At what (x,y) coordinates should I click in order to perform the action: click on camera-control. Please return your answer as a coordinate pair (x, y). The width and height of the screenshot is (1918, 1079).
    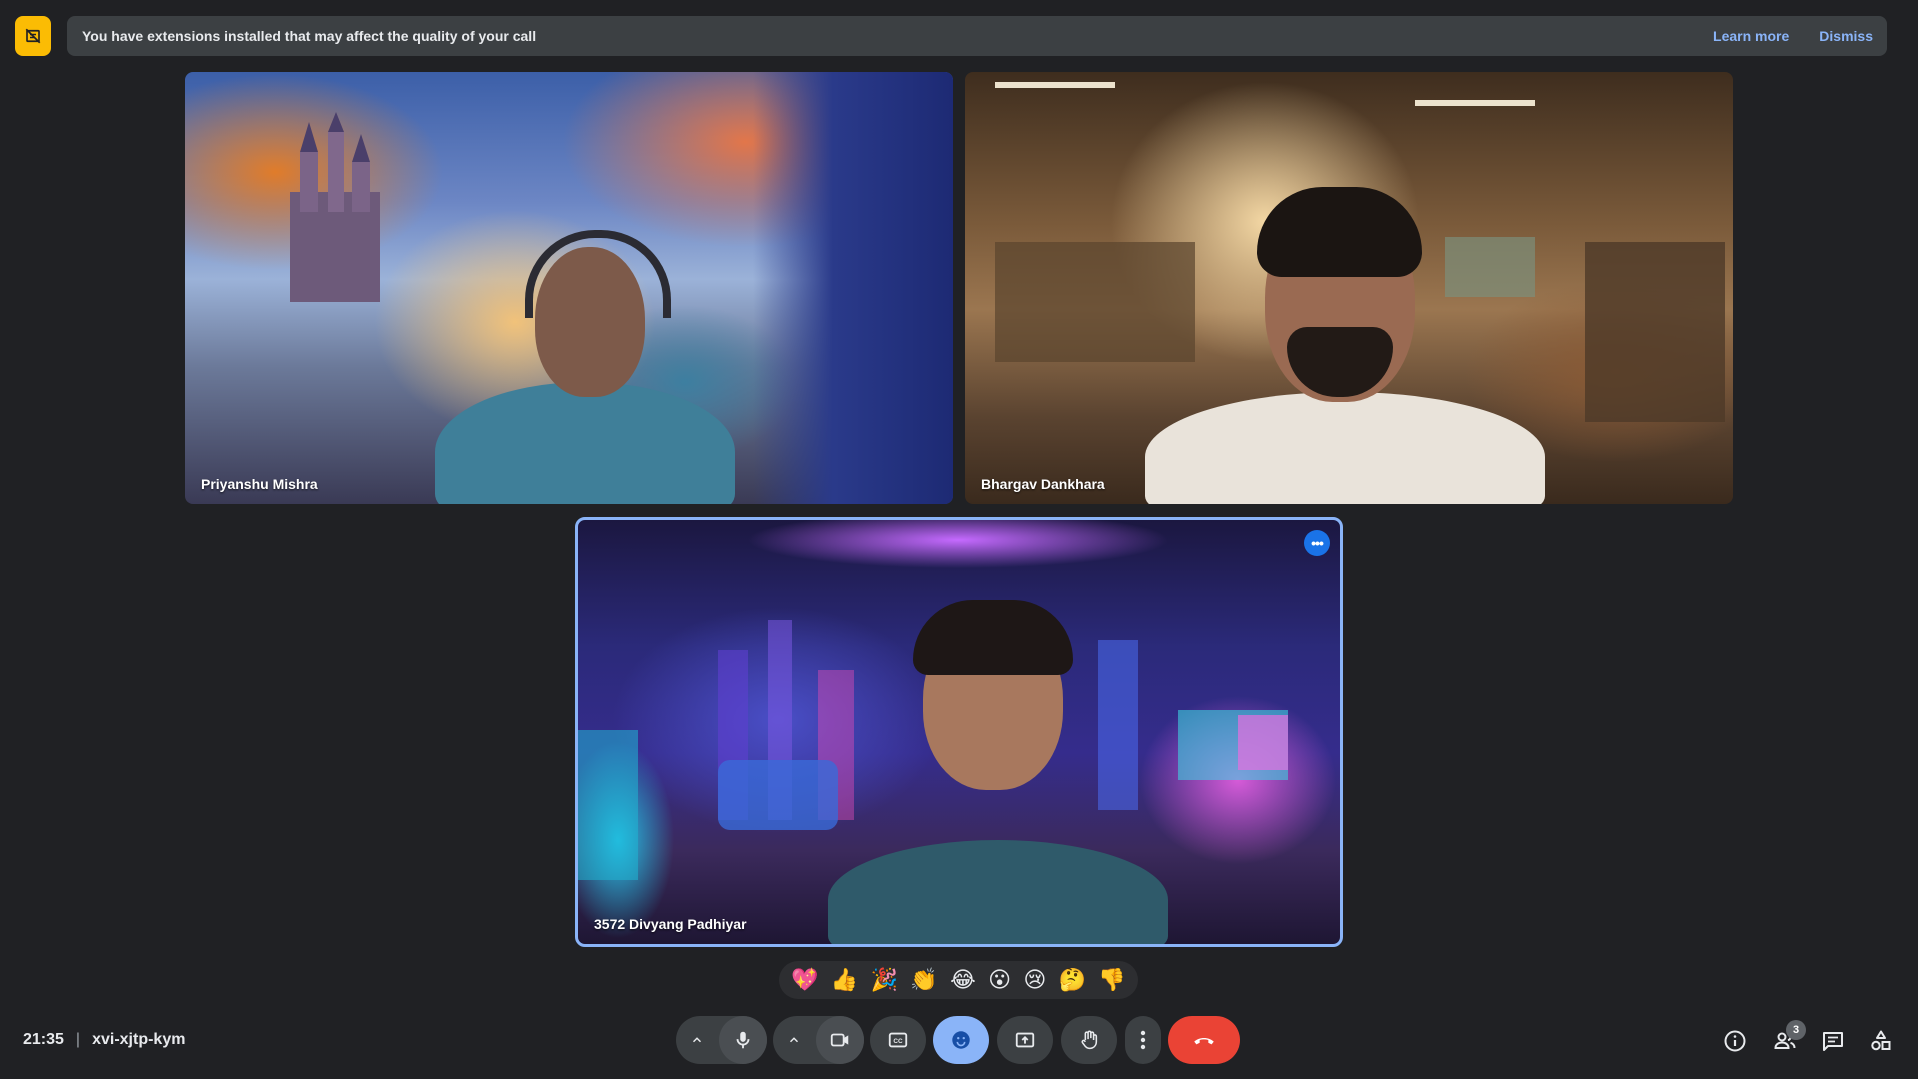
    Looking at the image, I should click on (818, 1040).